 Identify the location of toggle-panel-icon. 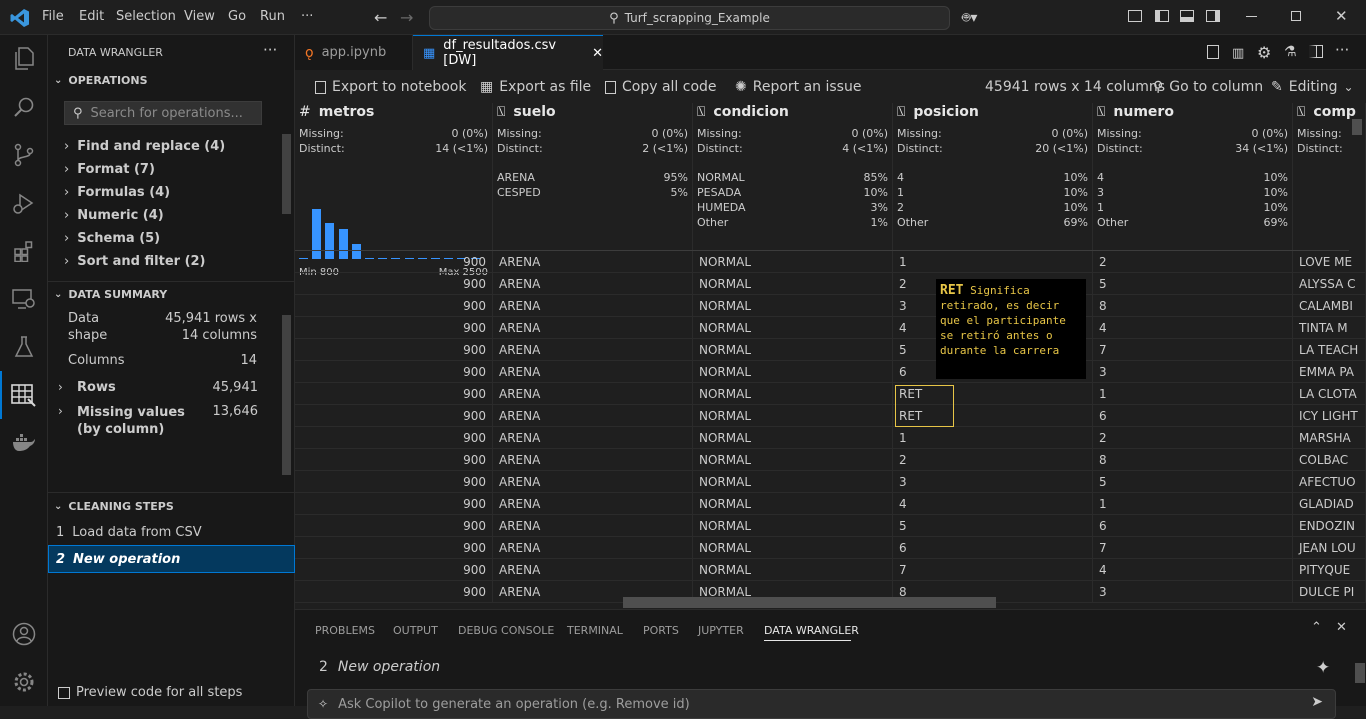
(1187, 16).